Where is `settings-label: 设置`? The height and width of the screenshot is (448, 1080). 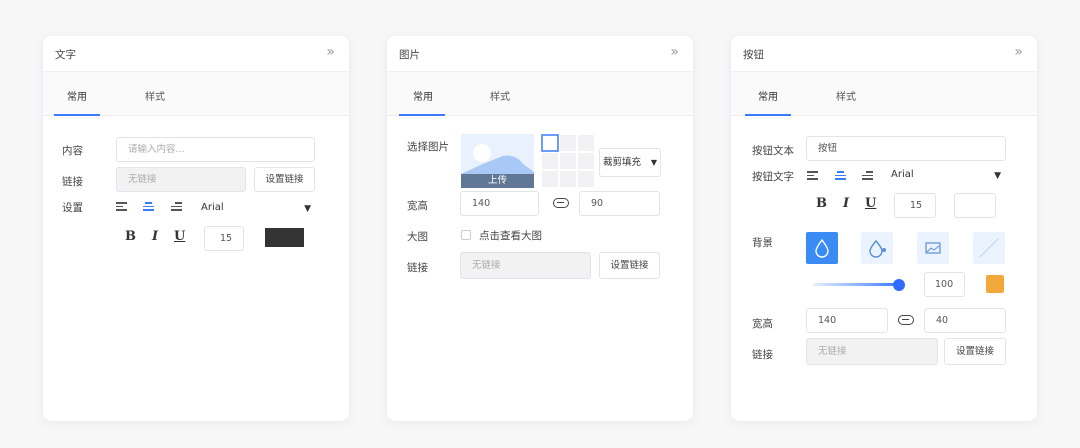 settings-label: 设置 is located at coordinates (72, 208).